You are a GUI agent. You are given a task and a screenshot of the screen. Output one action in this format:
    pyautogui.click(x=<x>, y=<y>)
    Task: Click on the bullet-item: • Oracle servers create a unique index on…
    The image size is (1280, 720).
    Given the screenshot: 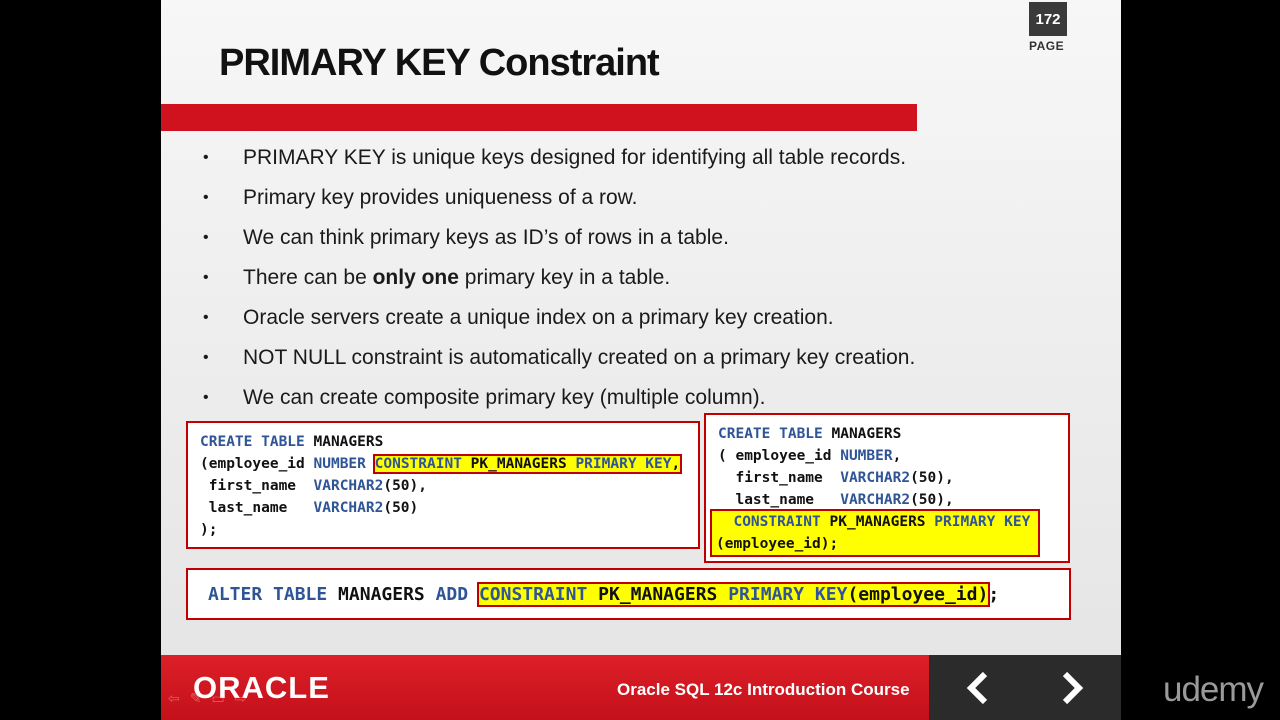 What is the action you would take?
    pyautogui.click(x=643, y=320)
    